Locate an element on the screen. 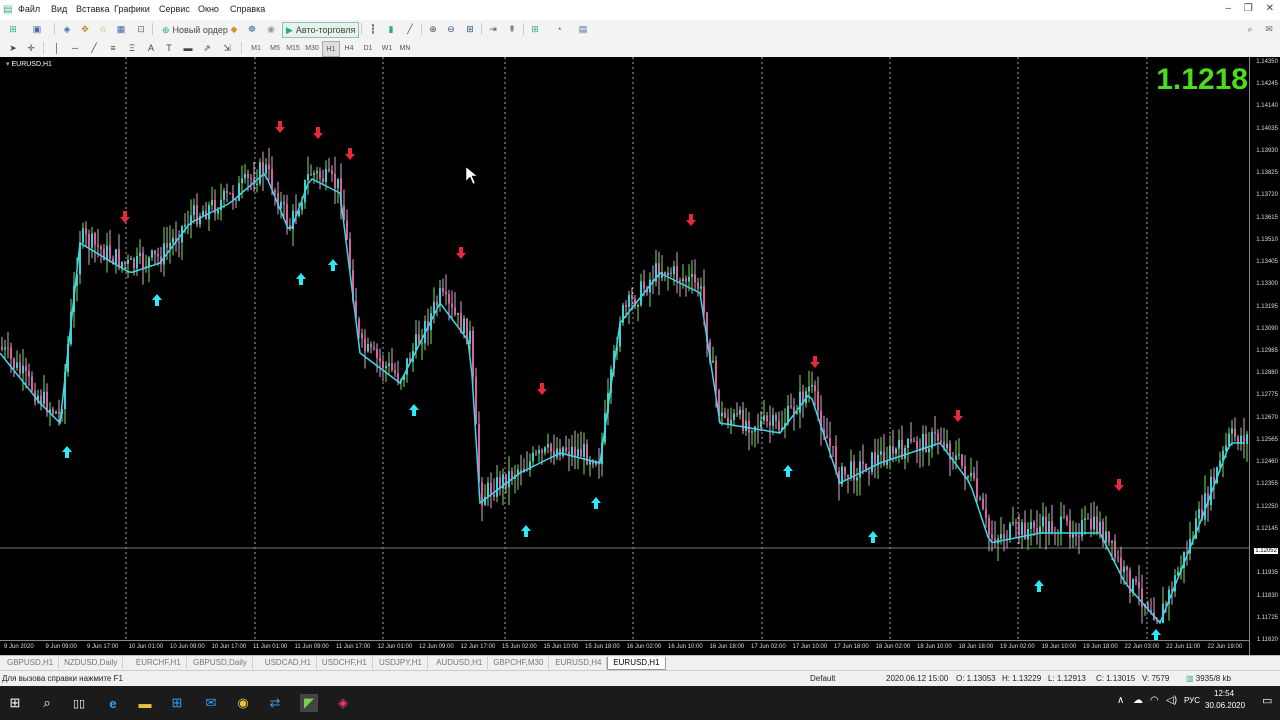 The height and width of the screenshot is (720, 1280). terminal-icon: ▦ is located at coordinates (121, 29).